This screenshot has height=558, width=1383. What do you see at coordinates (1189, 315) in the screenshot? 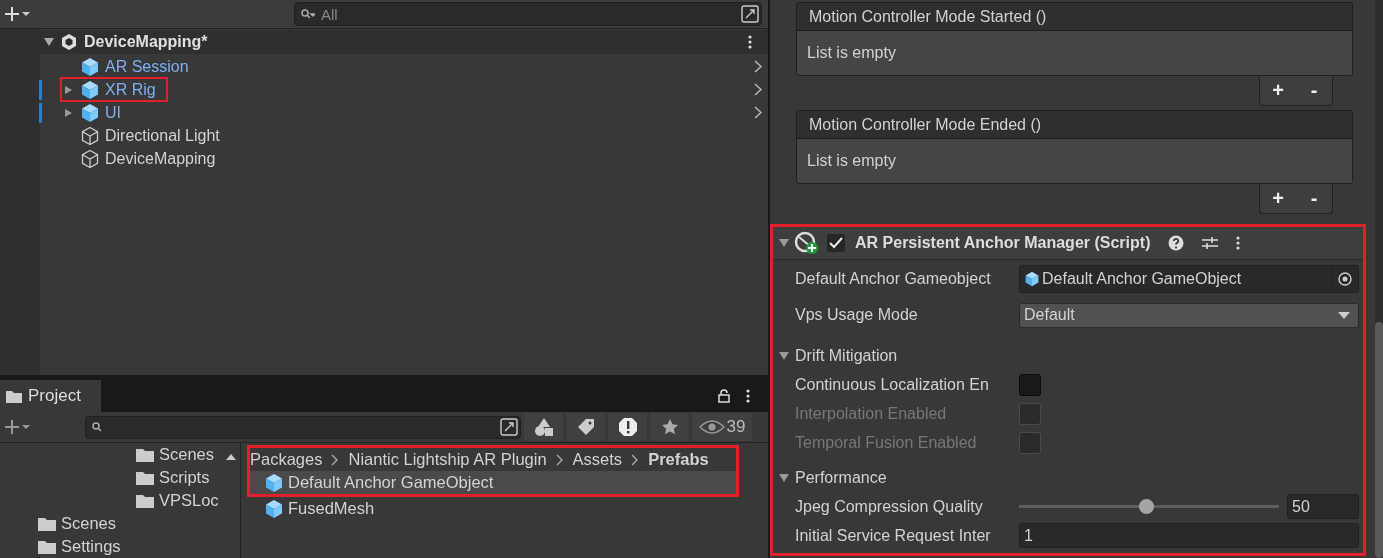
I see `dropdown: Default` at bounding box center [1189, 315].